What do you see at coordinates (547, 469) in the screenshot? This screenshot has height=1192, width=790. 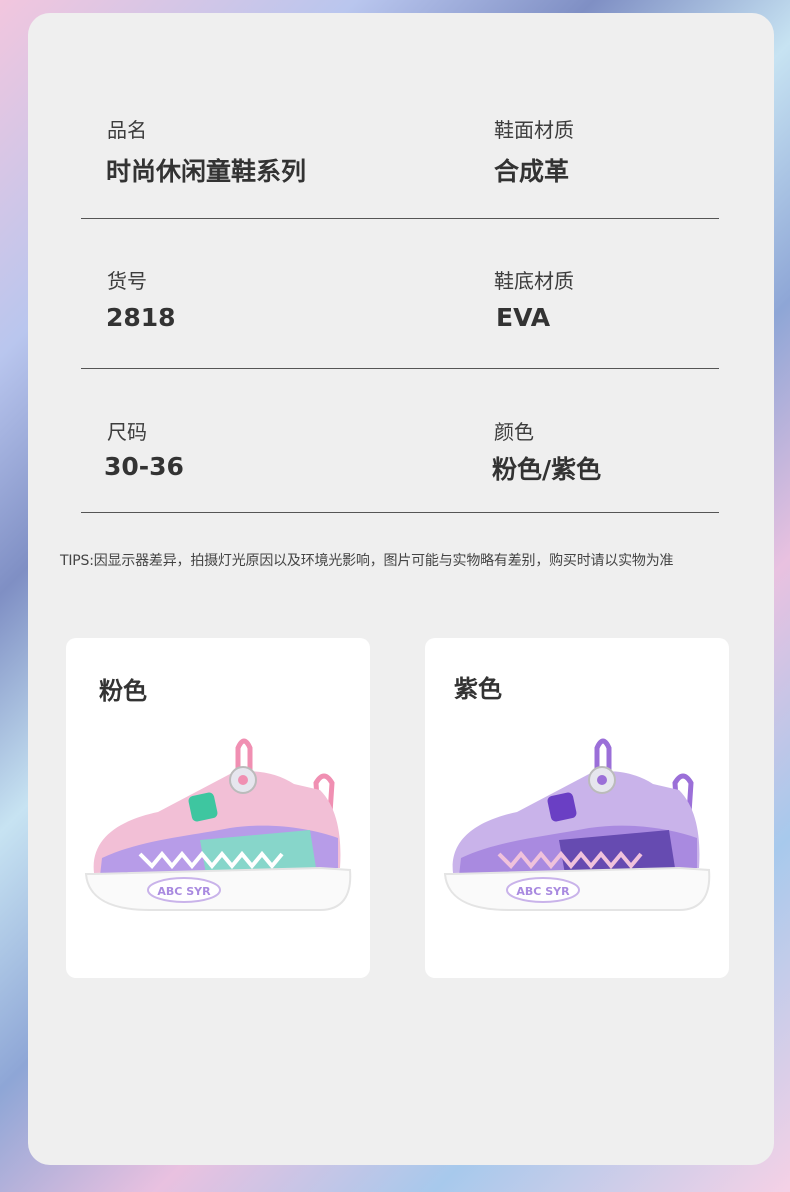 I see `spec-value-color: 粉色/紫色` at bounding box center [547, 469].